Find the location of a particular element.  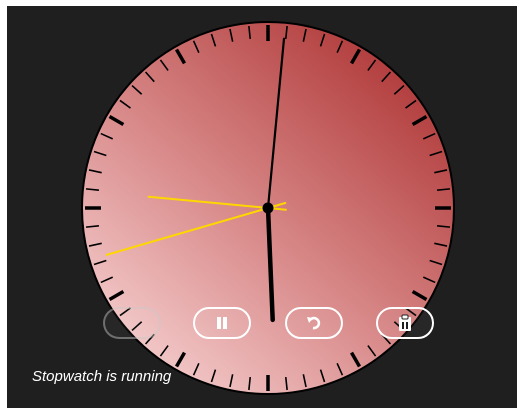

lap-button is located at coordinates (405, 323).